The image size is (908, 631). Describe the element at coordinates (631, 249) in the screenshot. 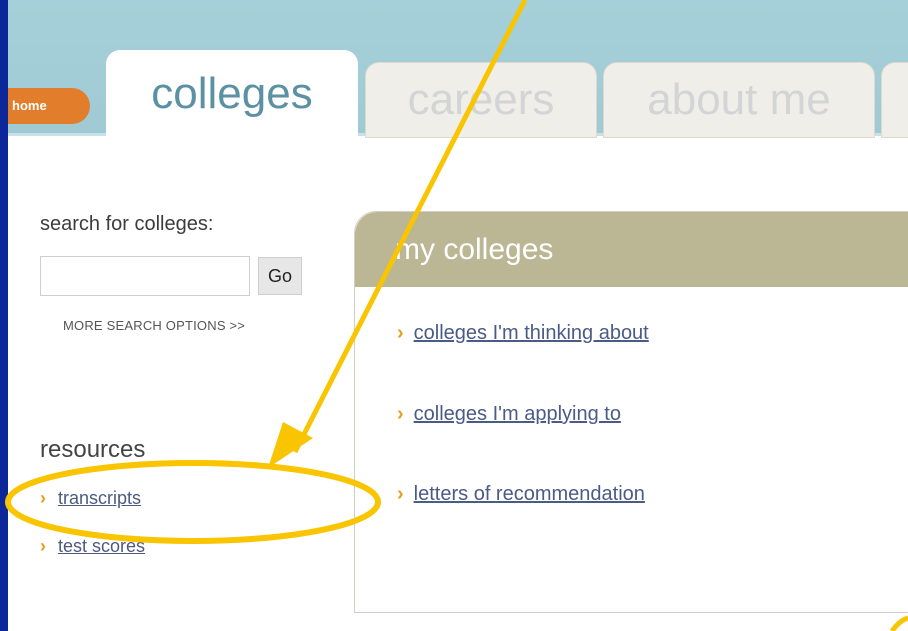

I see `panel-title: my colleges` at that location.